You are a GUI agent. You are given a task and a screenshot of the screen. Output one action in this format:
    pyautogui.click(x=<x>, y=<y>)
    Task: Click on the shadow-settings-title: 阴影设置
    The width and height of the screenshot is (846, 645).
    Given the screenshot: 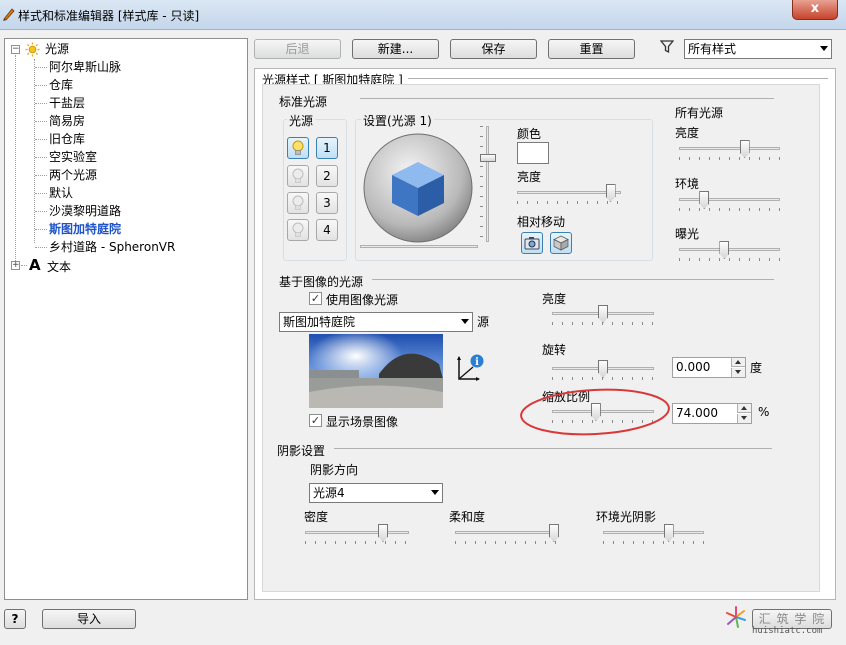 What is the action you would take?
    pyautogui.click(x=301, y=451)
    